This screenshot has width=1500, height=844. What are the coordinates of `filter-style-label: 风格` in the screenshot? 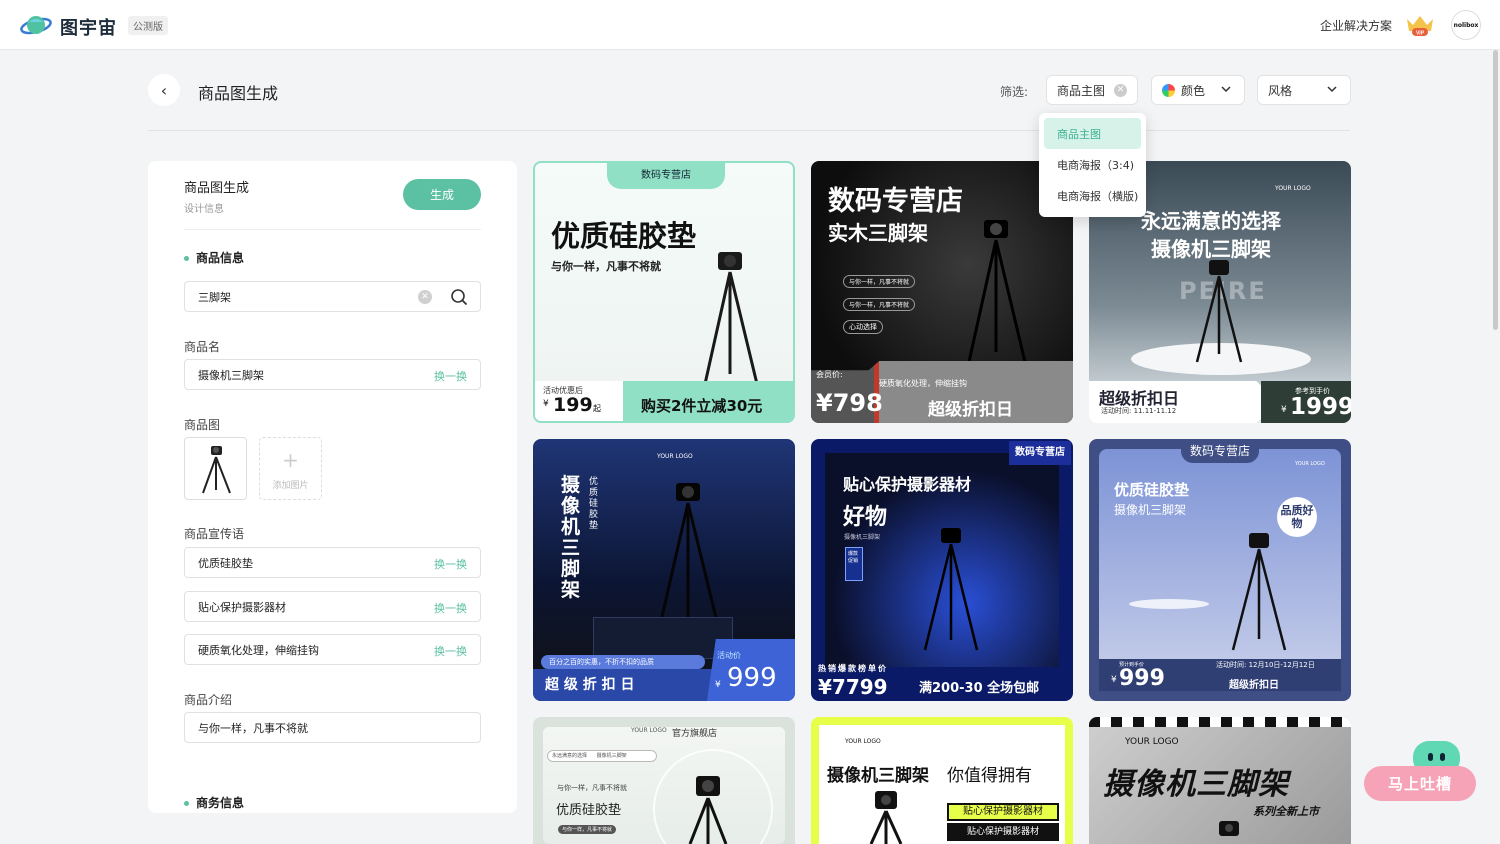 It's located at (1280, 90).